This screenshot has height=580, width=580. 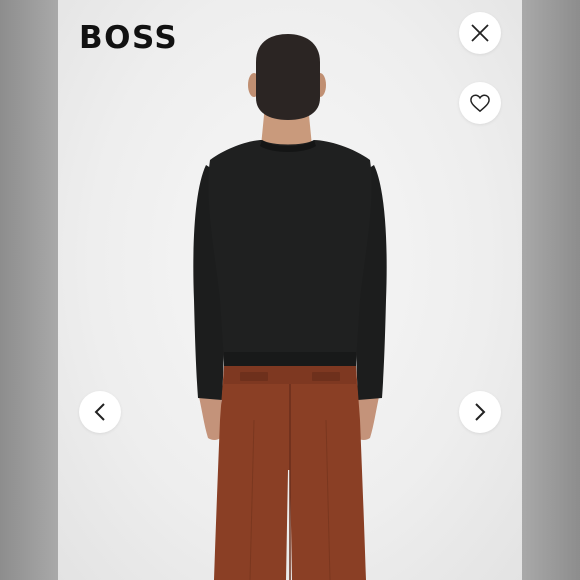 I want to click on close-icon, so click(x=480, y=33).